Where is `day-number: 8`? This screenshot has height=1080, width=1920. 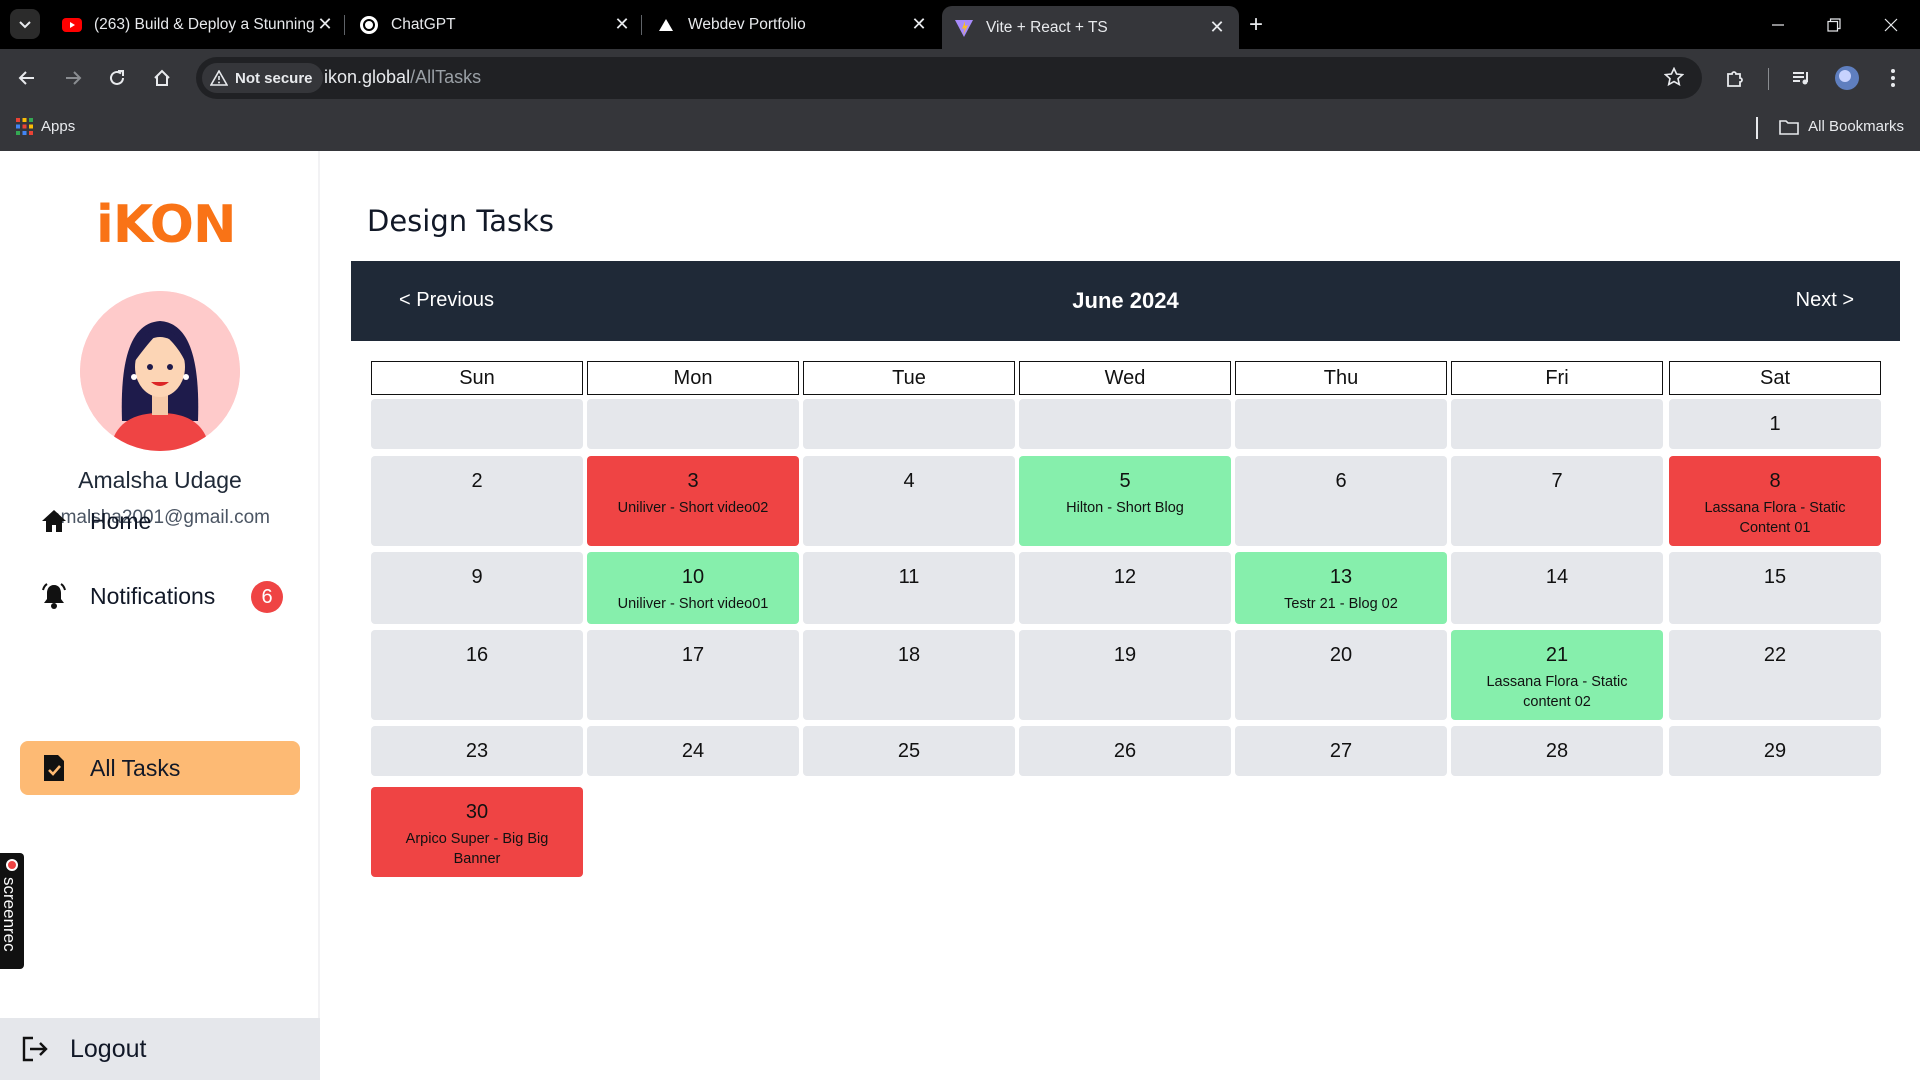
day-number: 8 is located at coordinates (1775, 481).